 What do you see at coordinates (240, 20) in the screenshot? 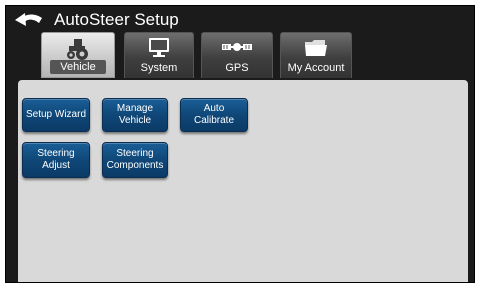
I see `title-bar: AutoSteer Setup` at bounding box center [240, 20].